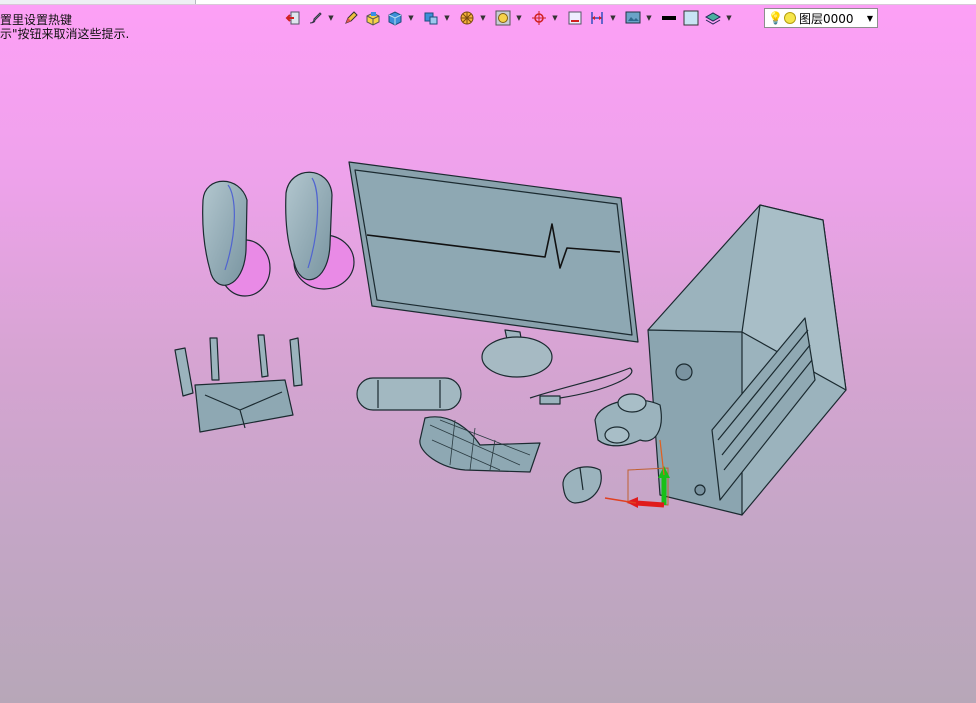 Image resolution: width=976 pixels, height=703 pixels. I want to click on pc-tower, so click(747, 360).